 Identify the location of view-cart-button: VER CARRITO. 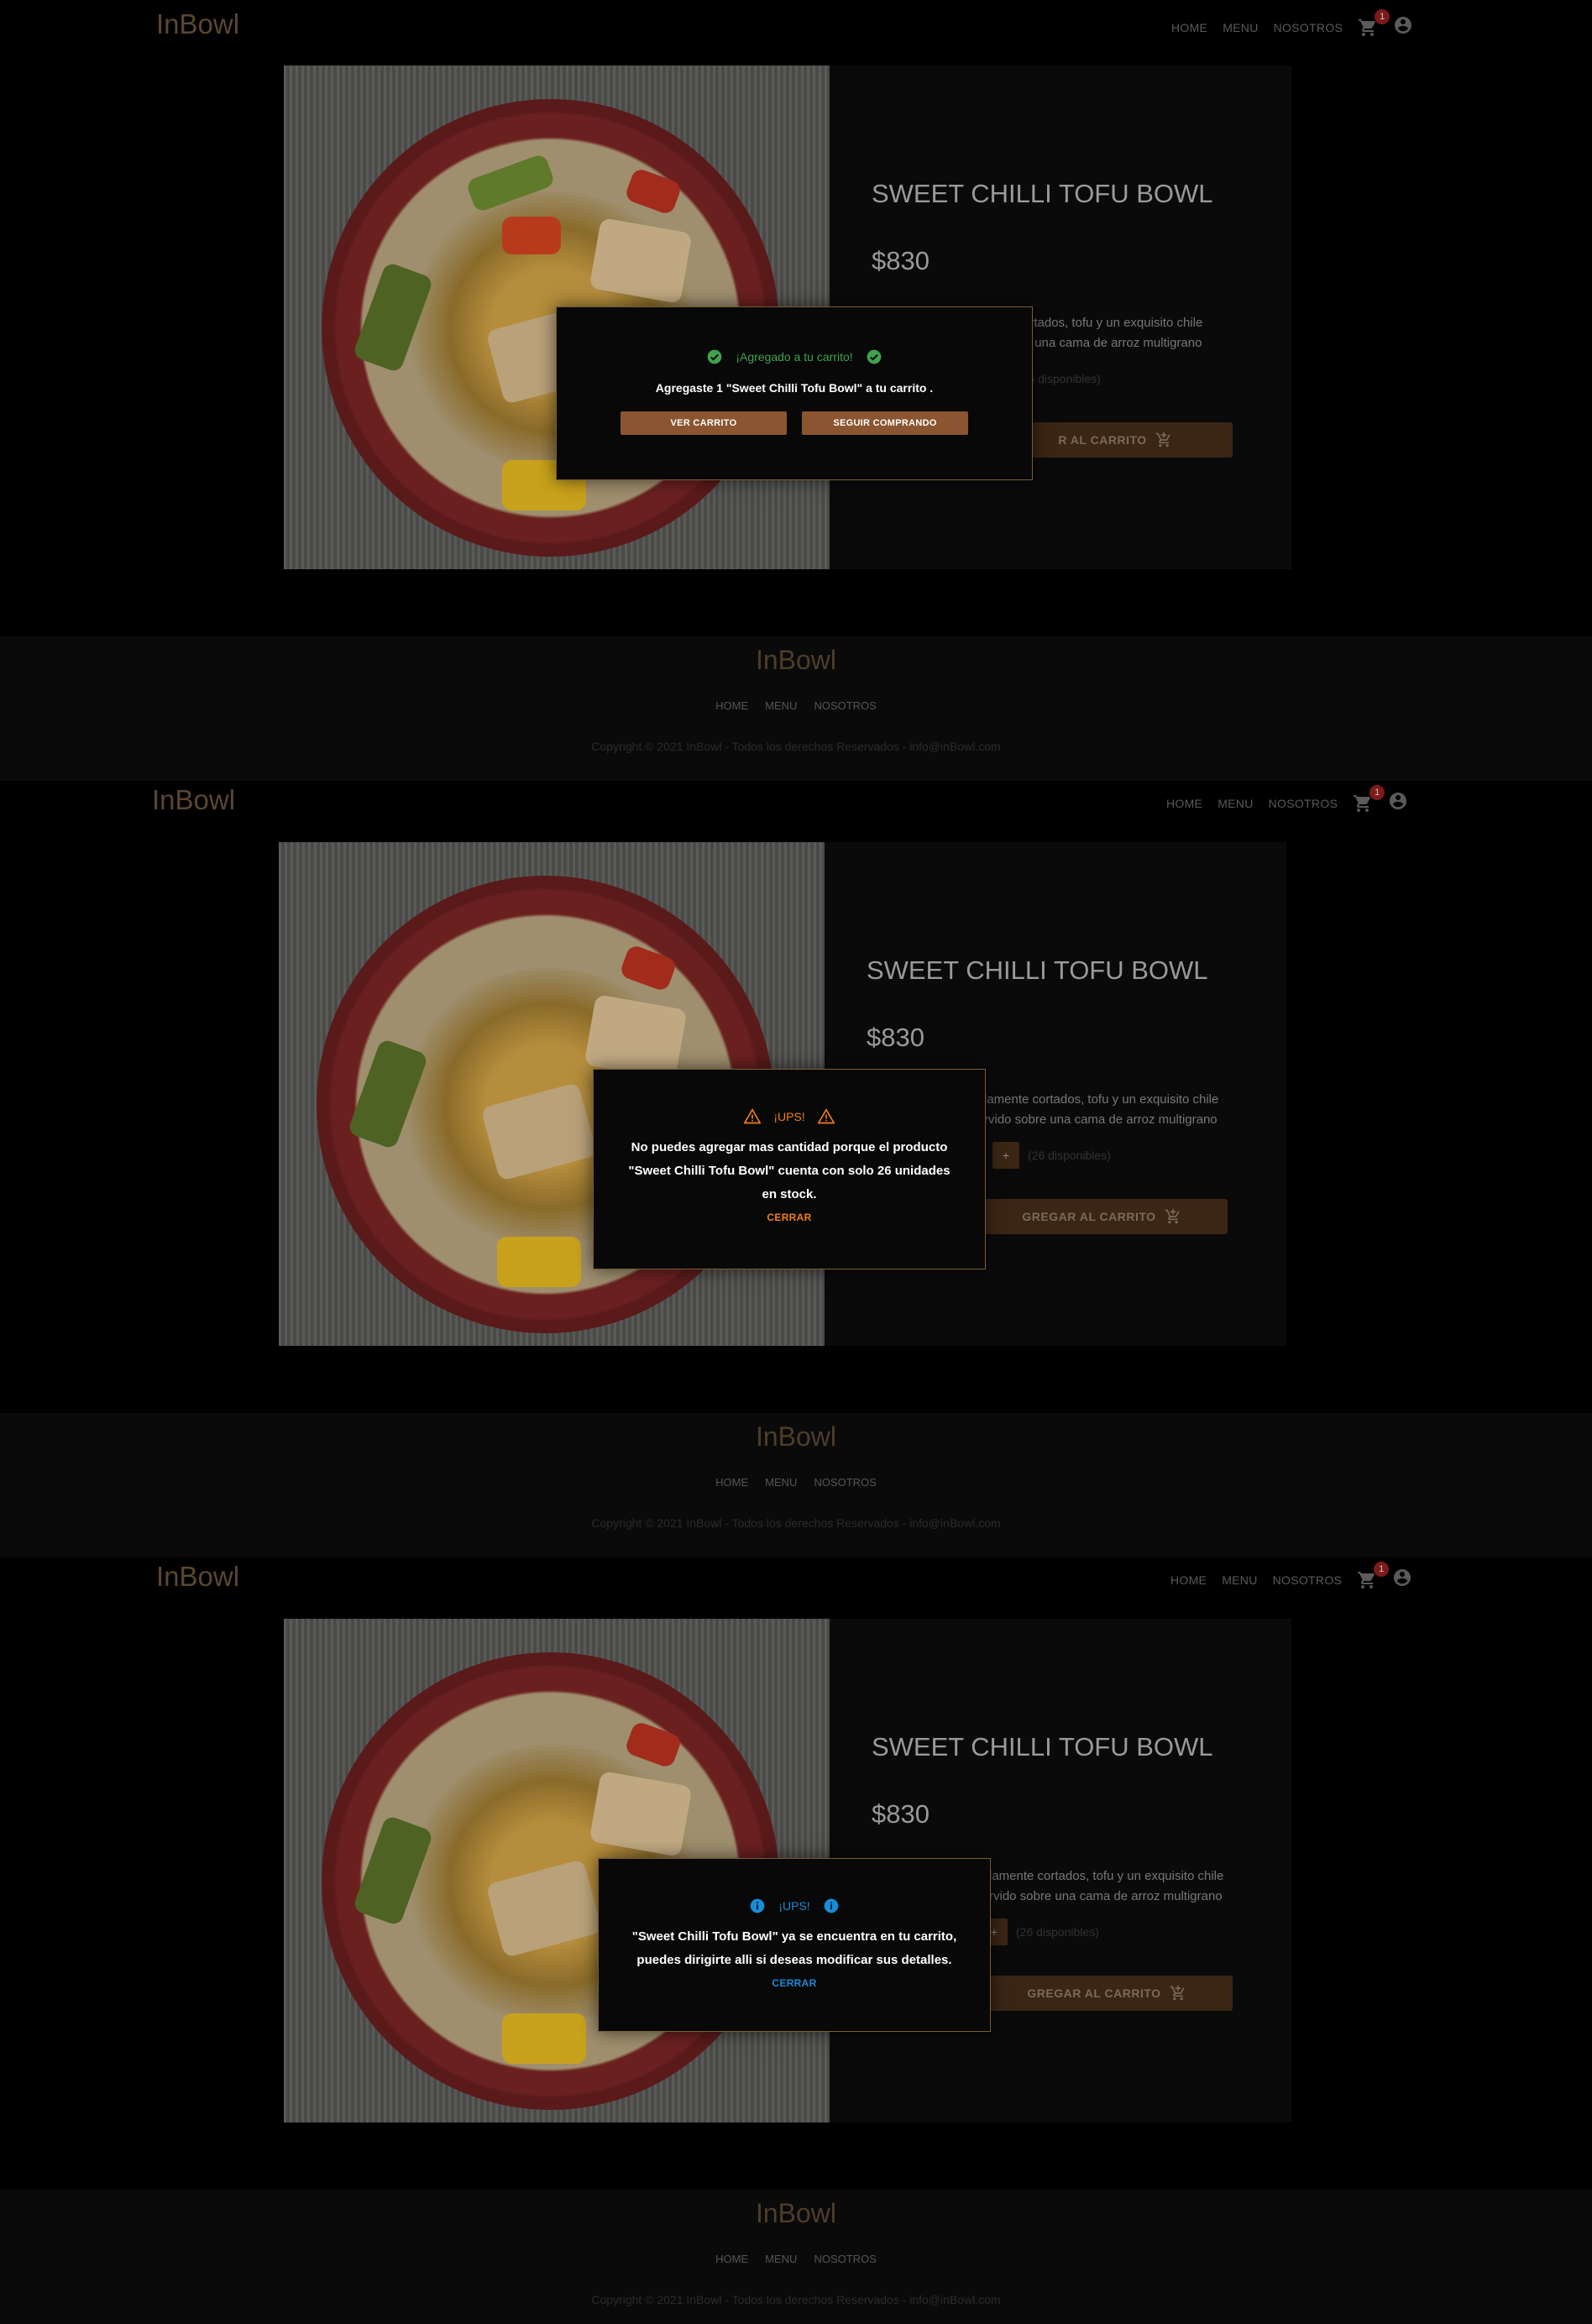
(704, 423).